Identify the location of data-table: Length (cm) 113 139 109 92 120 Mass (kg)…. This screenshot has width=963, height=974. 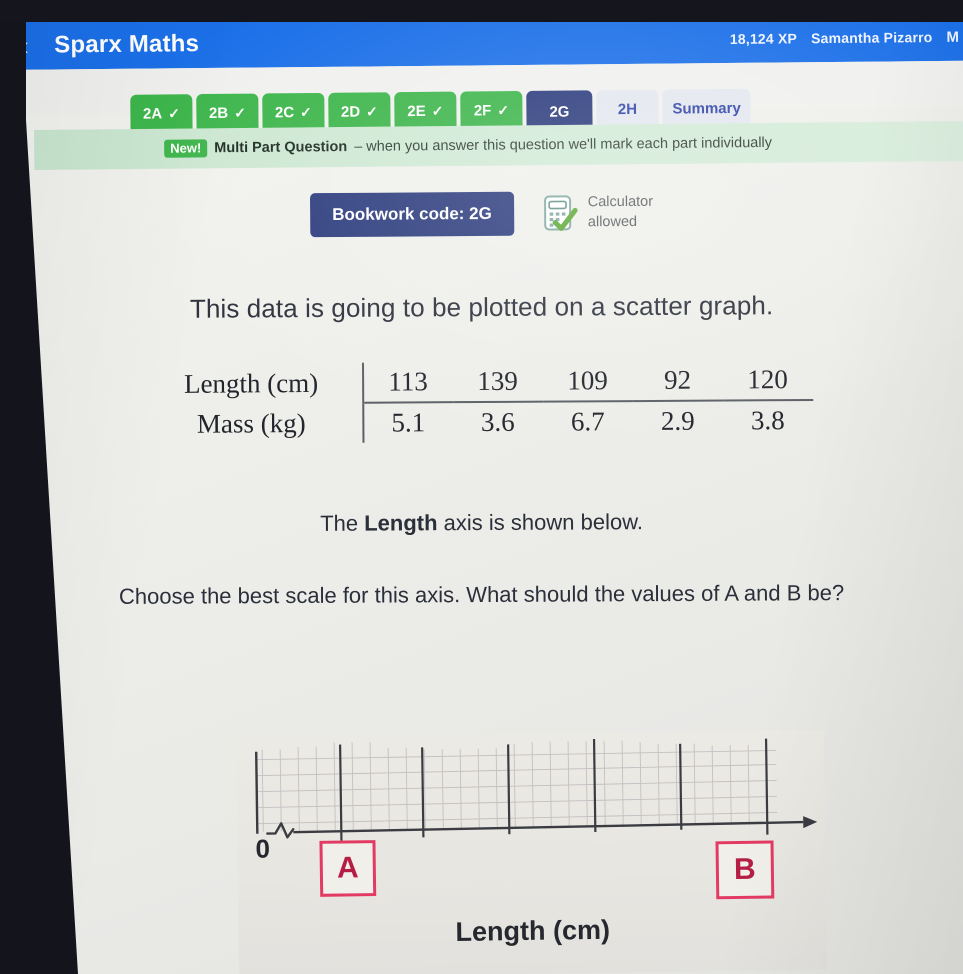
(481, 402).